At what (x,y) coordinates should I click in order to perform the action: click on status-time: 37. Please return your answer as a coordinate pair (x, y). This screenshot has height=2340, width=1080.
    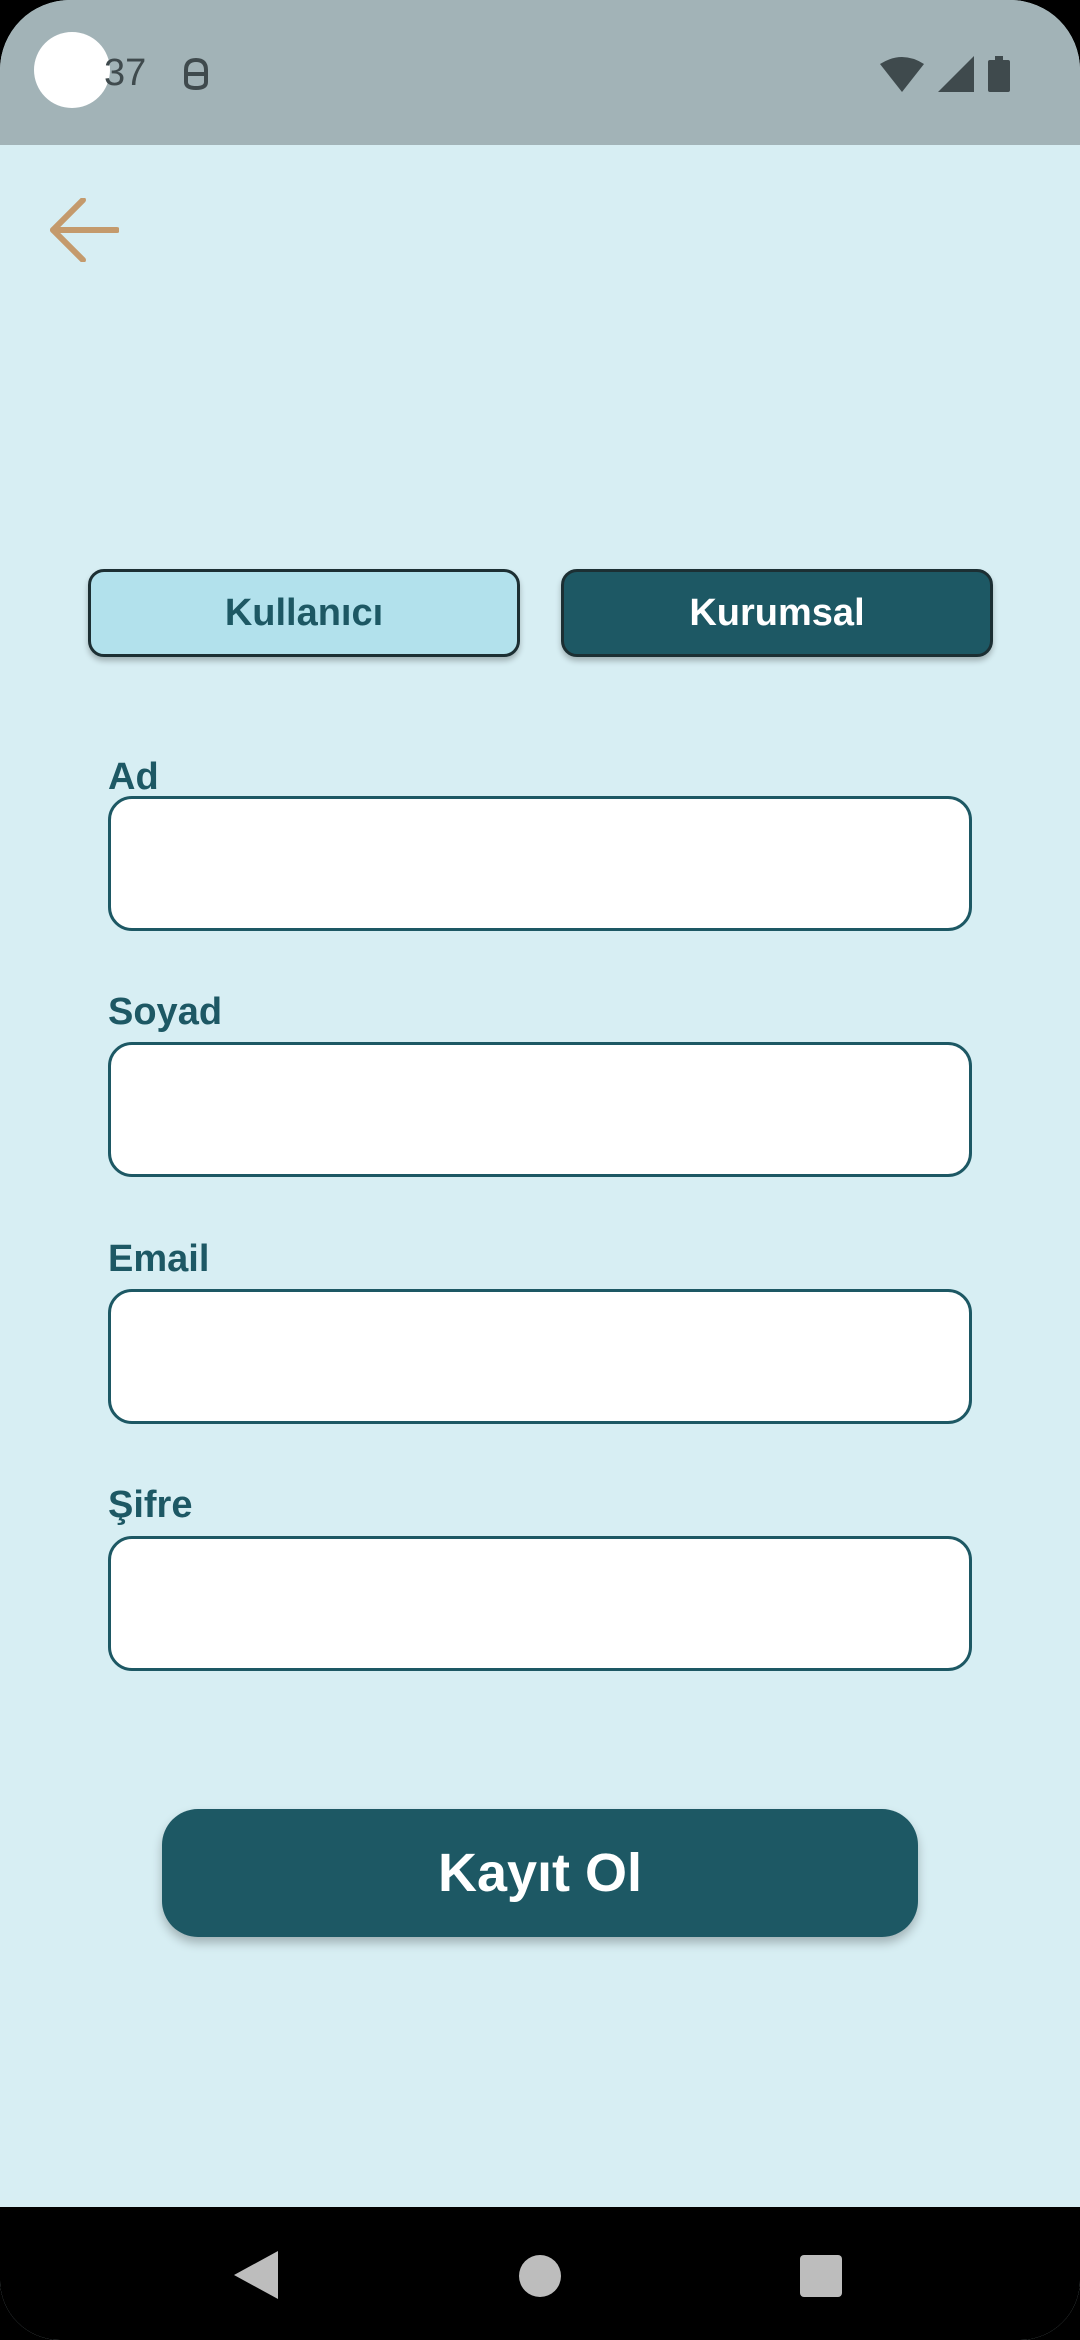
    Looking at the image, I should click on (125, 73).